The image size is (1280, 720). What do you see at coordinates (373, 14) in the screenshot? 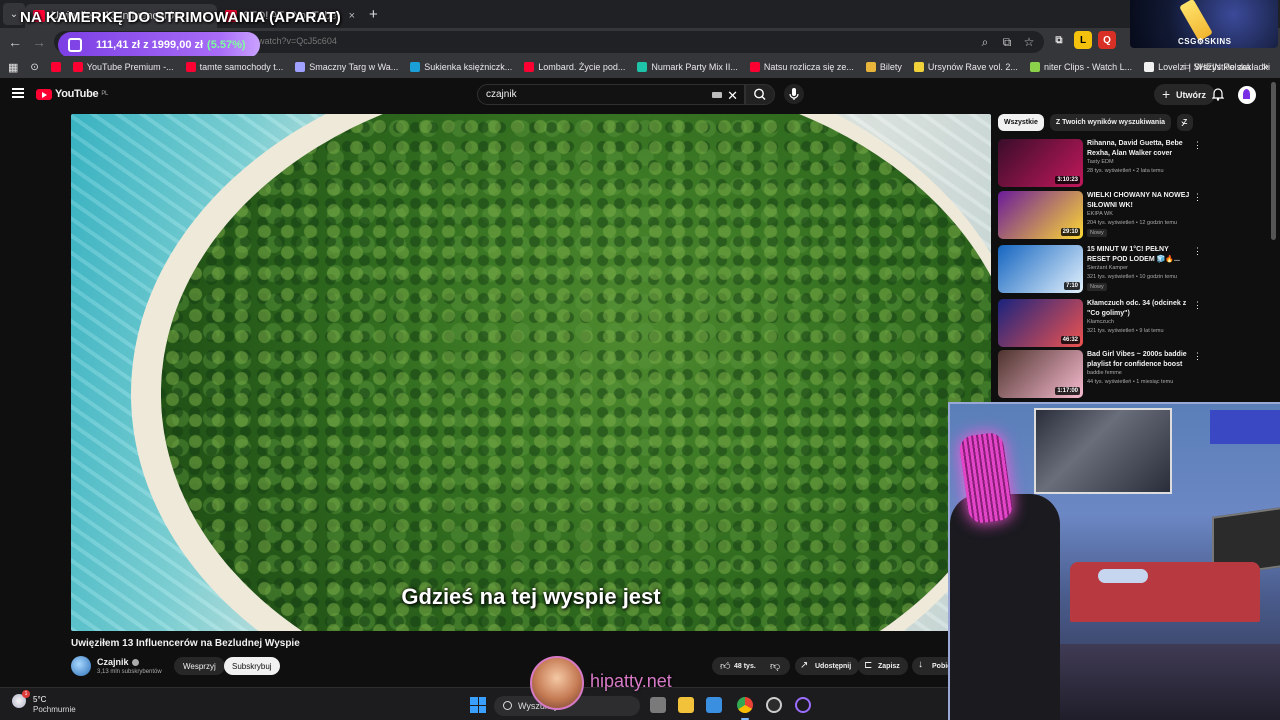
I see `new-tab-button: +` at bounding box center [373, 14].